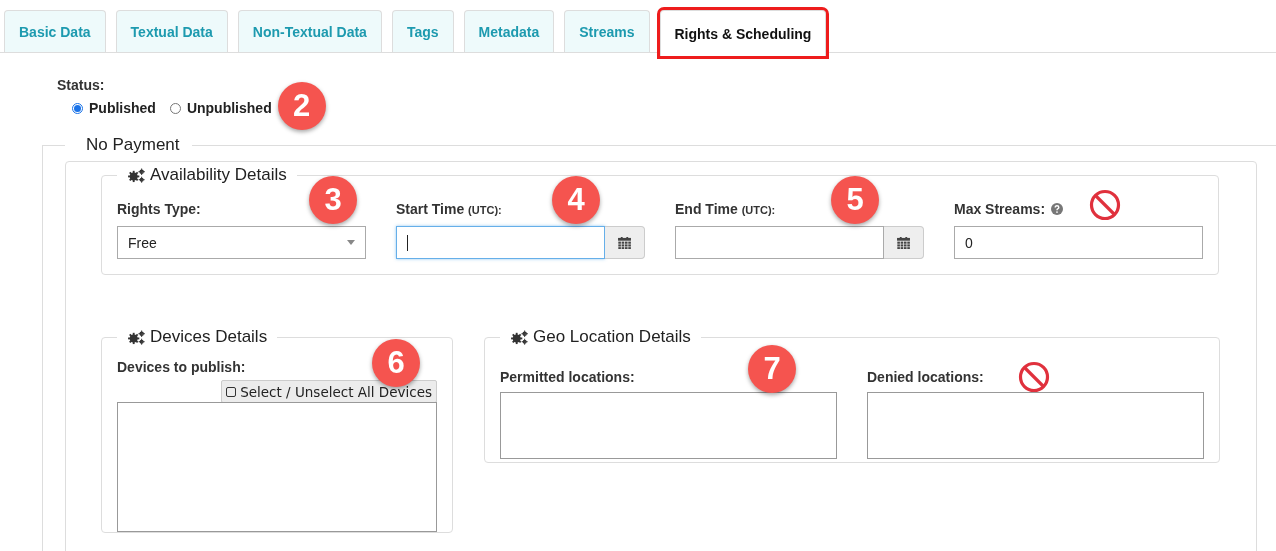 The height and width of the screenshot is (551, 1276). What do you see at coordinates (1057, 209) in the screenshot?
I see `help-icon` at bounding box center [1057, 209].